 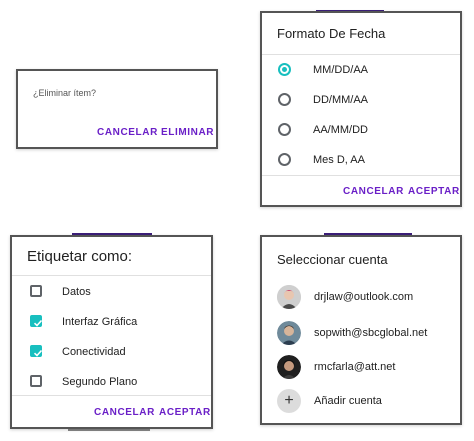 I want to click on checkbox-datos, so click(x=36, y=291).